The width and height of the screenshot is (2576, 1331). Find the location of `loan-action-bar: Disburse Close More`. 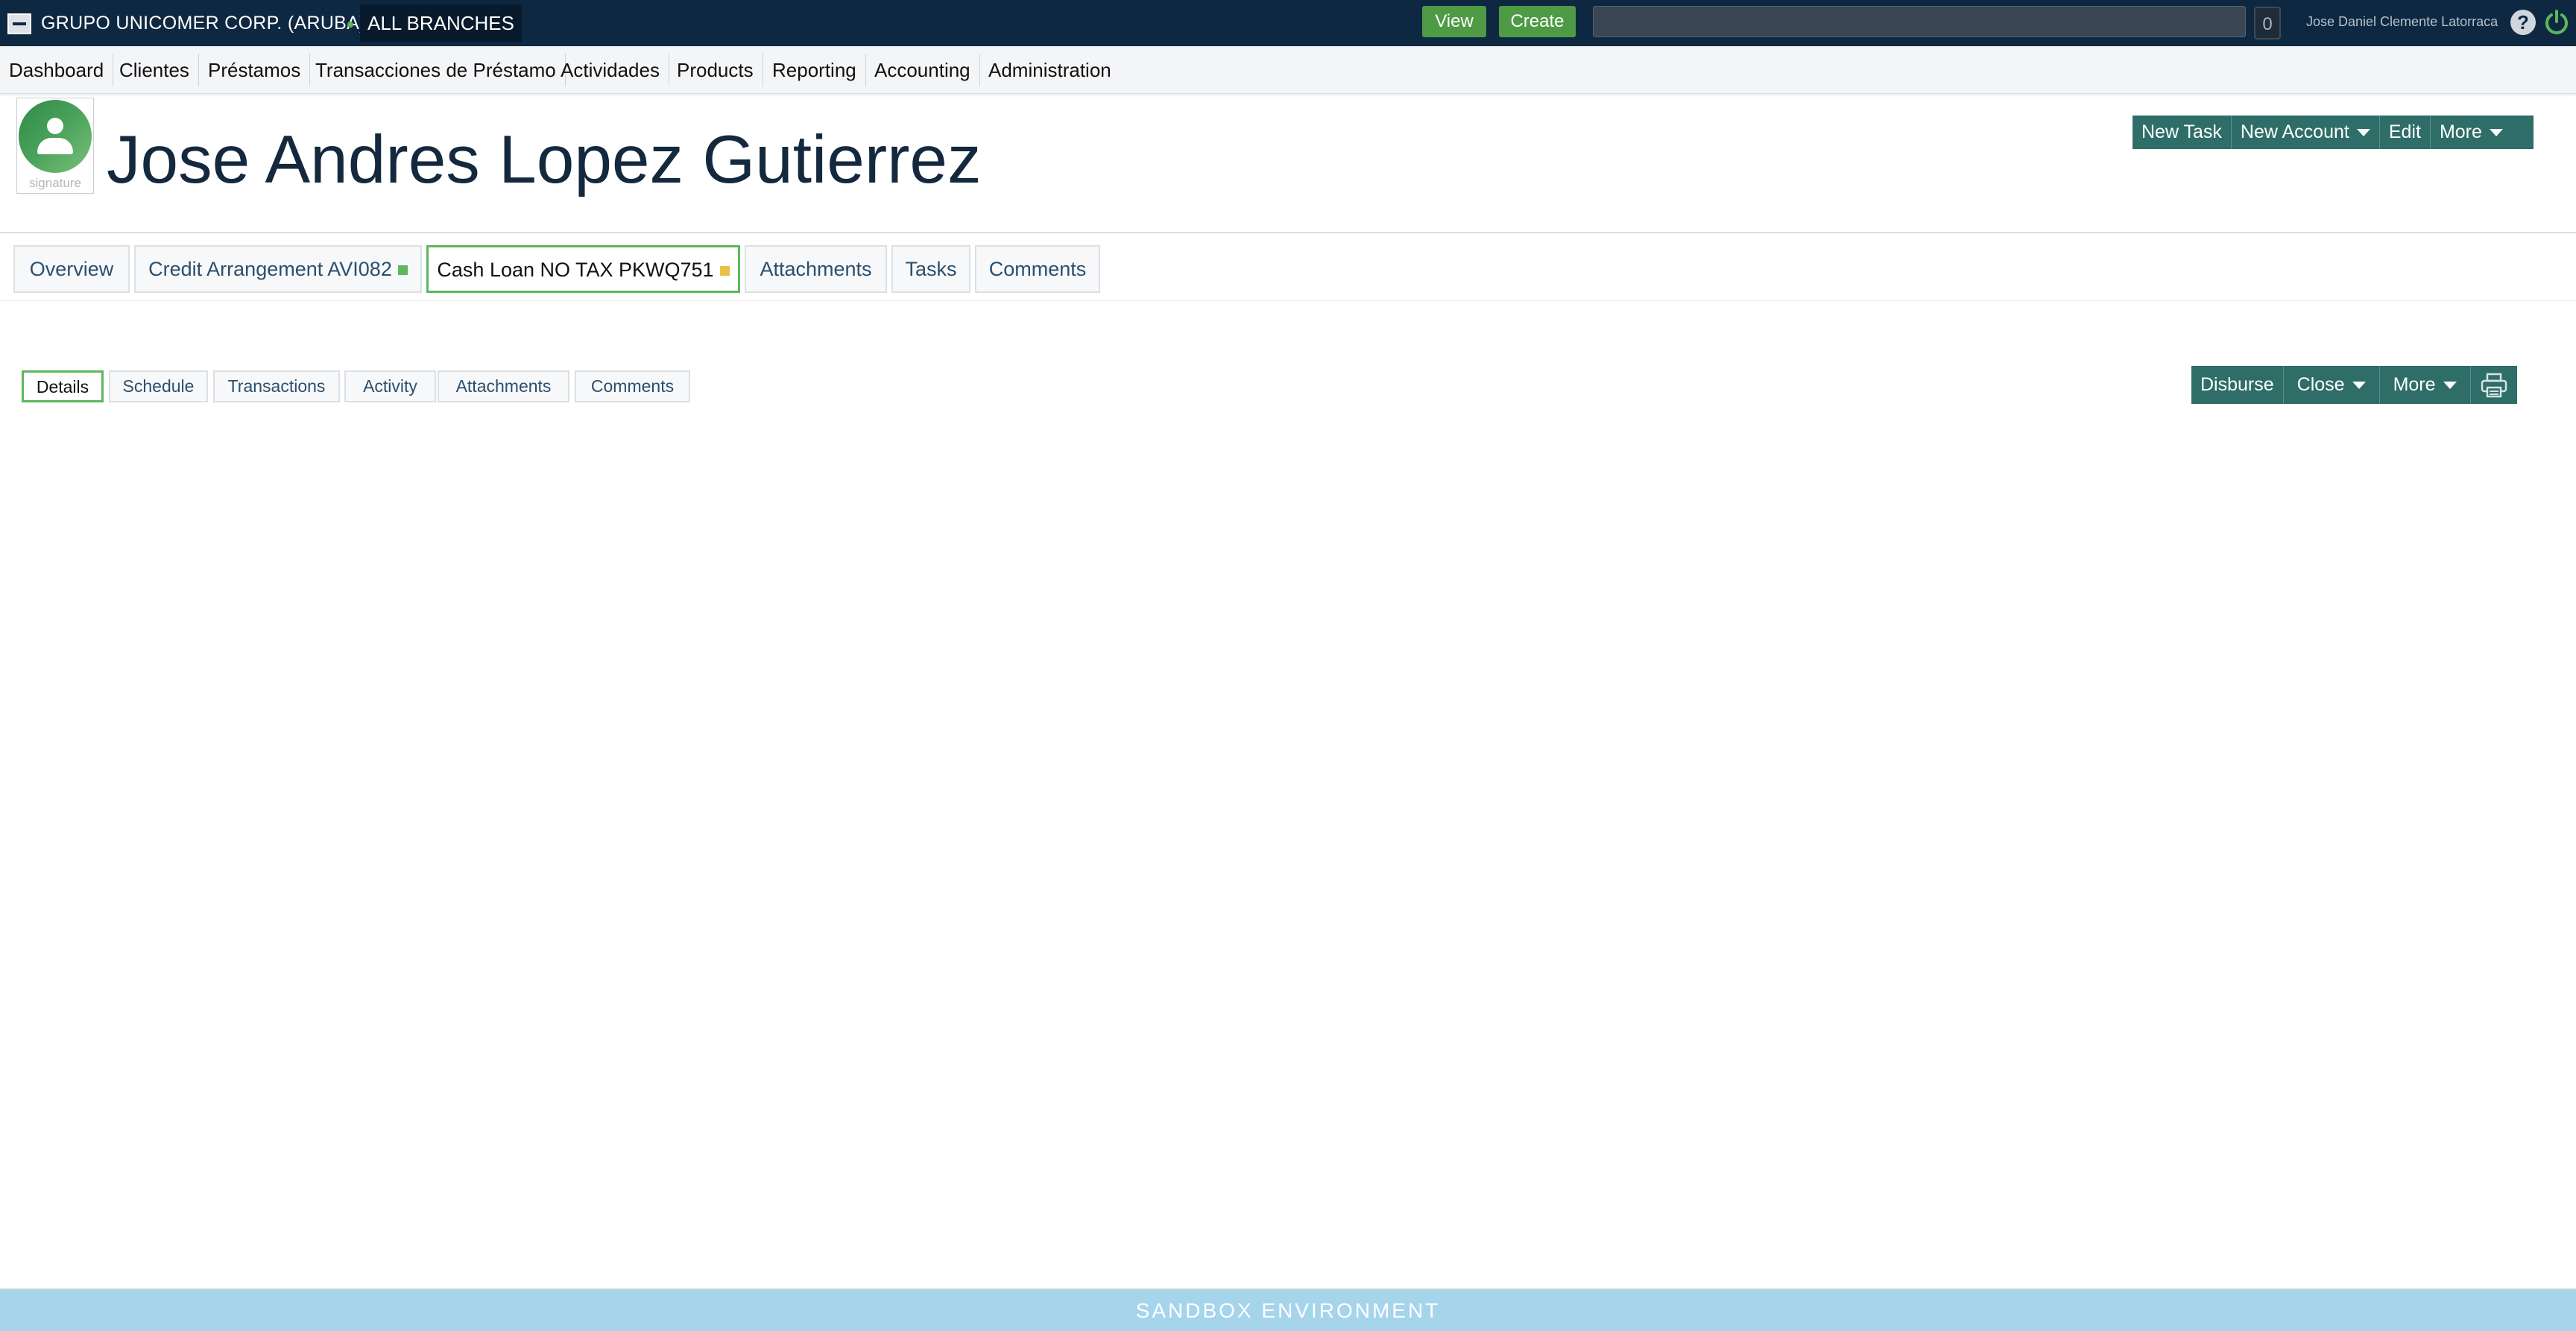

loan-action-bar: Disburse Close More is located at coordinates (2354, 385).